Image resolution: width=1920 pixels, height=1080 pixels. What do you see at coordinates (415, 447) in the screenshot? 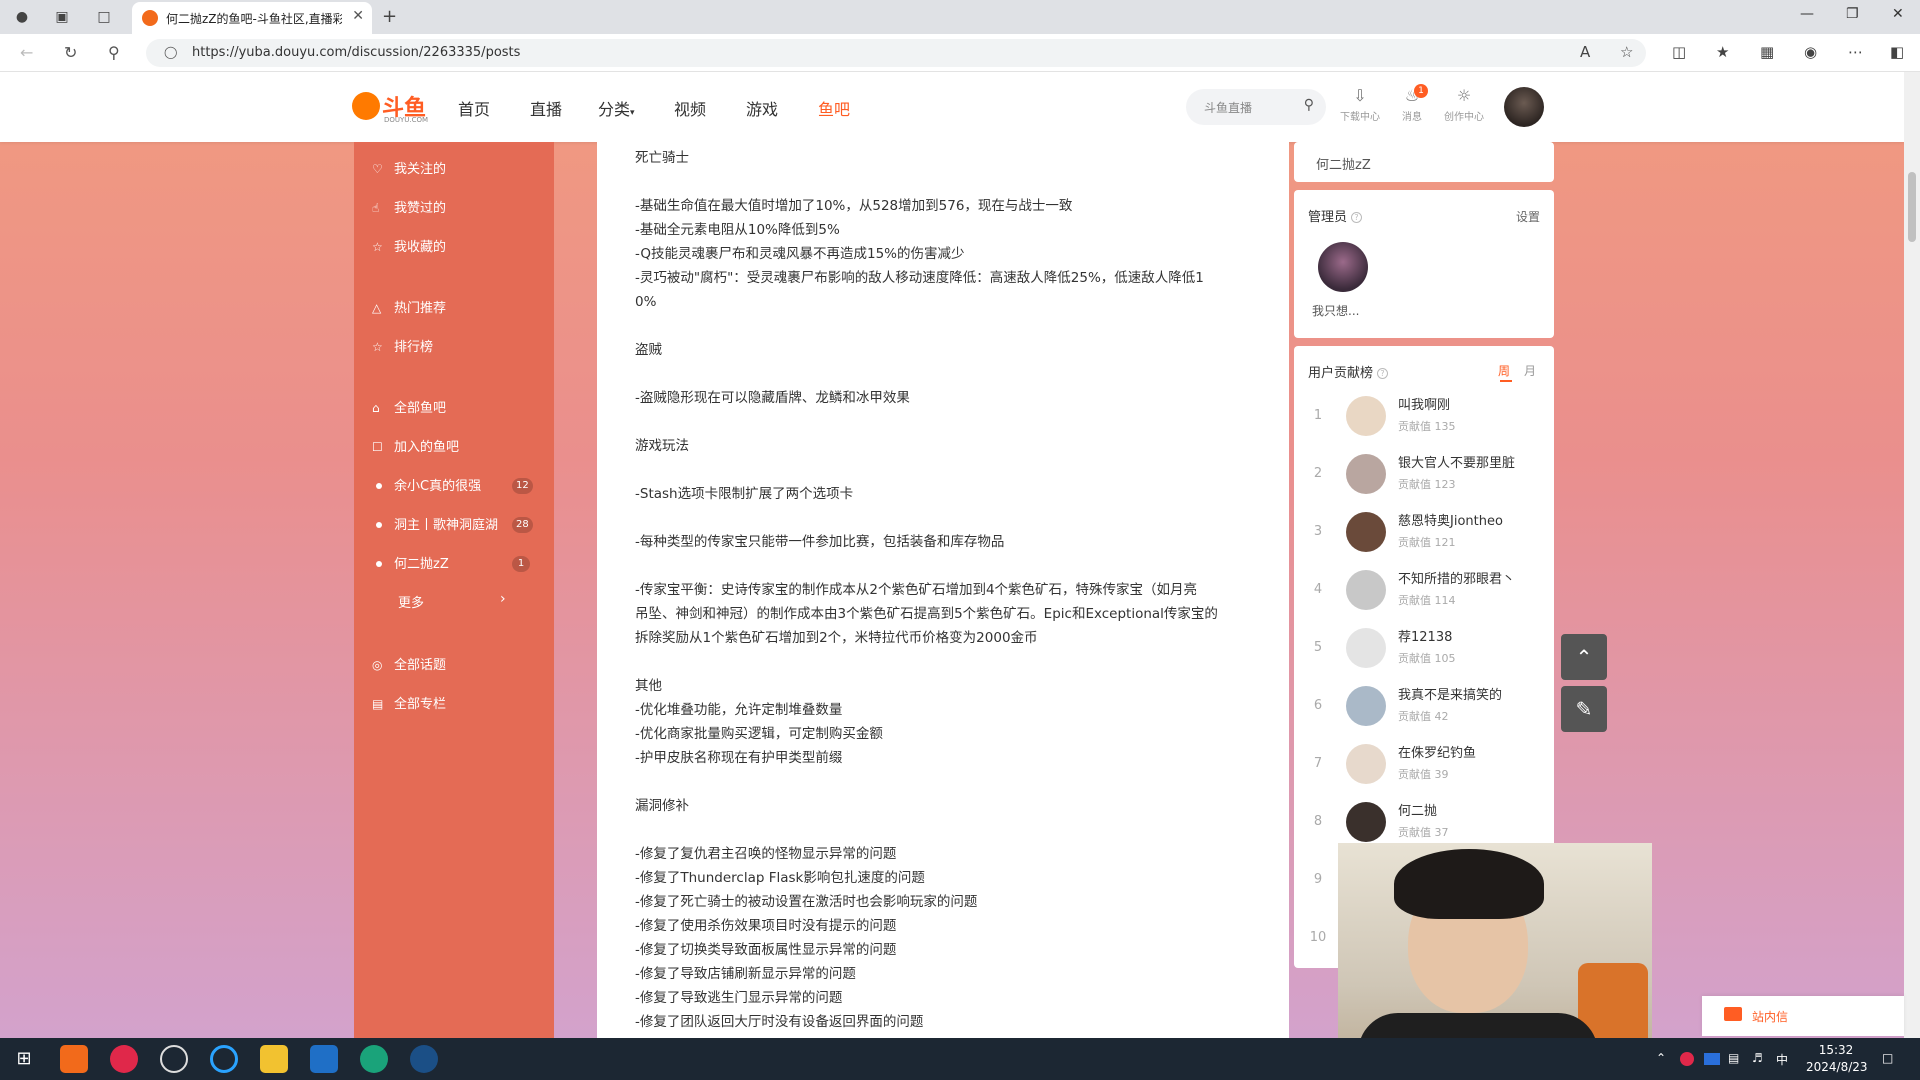
I see `sidebar-item-joined: ☐ 加入的鱼吧` at bounding box center [415, 447].